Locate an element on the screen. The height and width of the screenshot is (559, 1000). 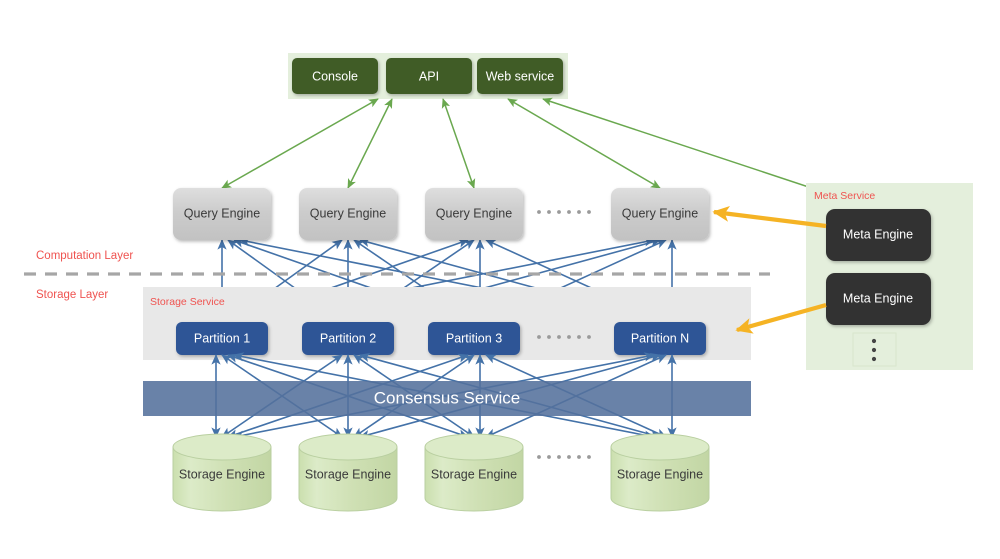
query-engine-1: Query Engine is located at coordinates (222, 214).